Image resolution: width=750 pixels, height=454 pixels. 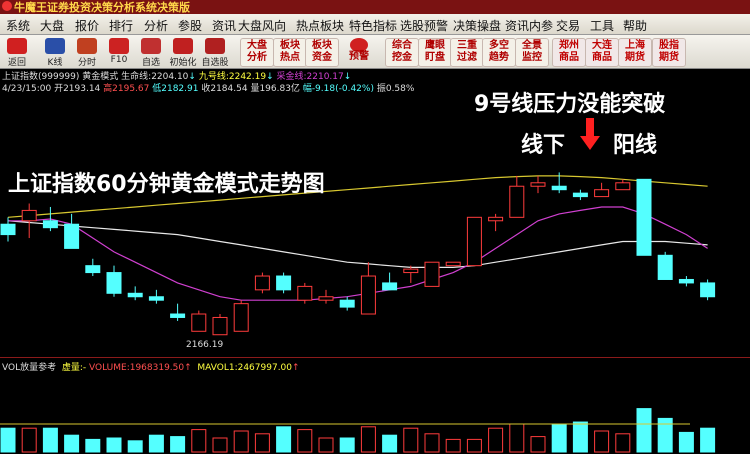 What do you see at coordinates (338, 89) in the screenshot?
I see `change-value: 幅-9.18(-0.42%)` at bounding box center [338, 89].